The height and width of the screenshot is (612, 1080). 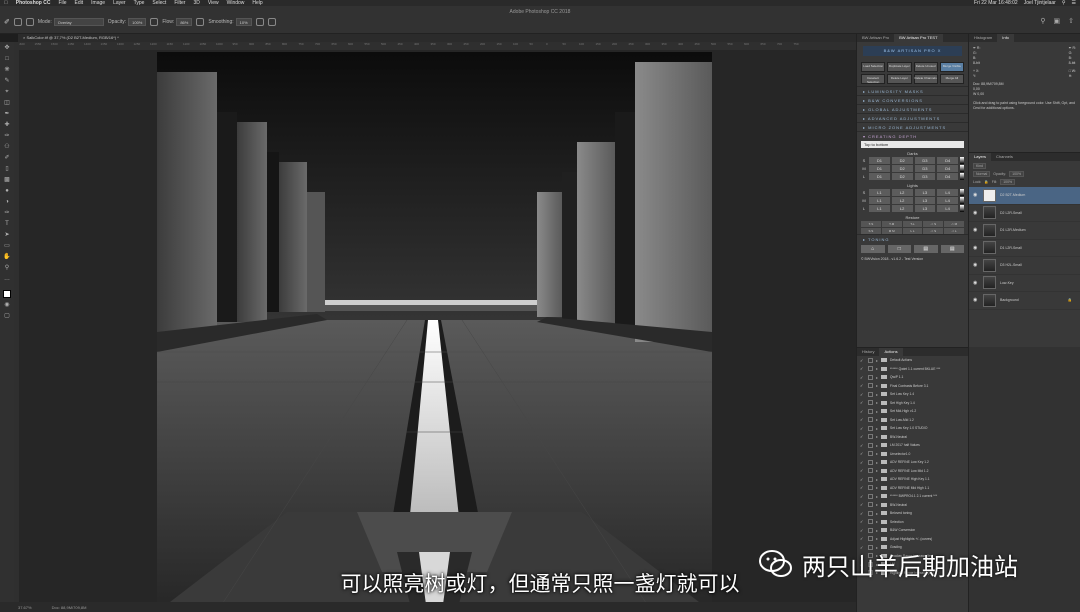 What do you see at coordinates (951, 67) in the screenshot?
I see `merge-visible-button: Merge Visible` at bounding box center [951, 67].